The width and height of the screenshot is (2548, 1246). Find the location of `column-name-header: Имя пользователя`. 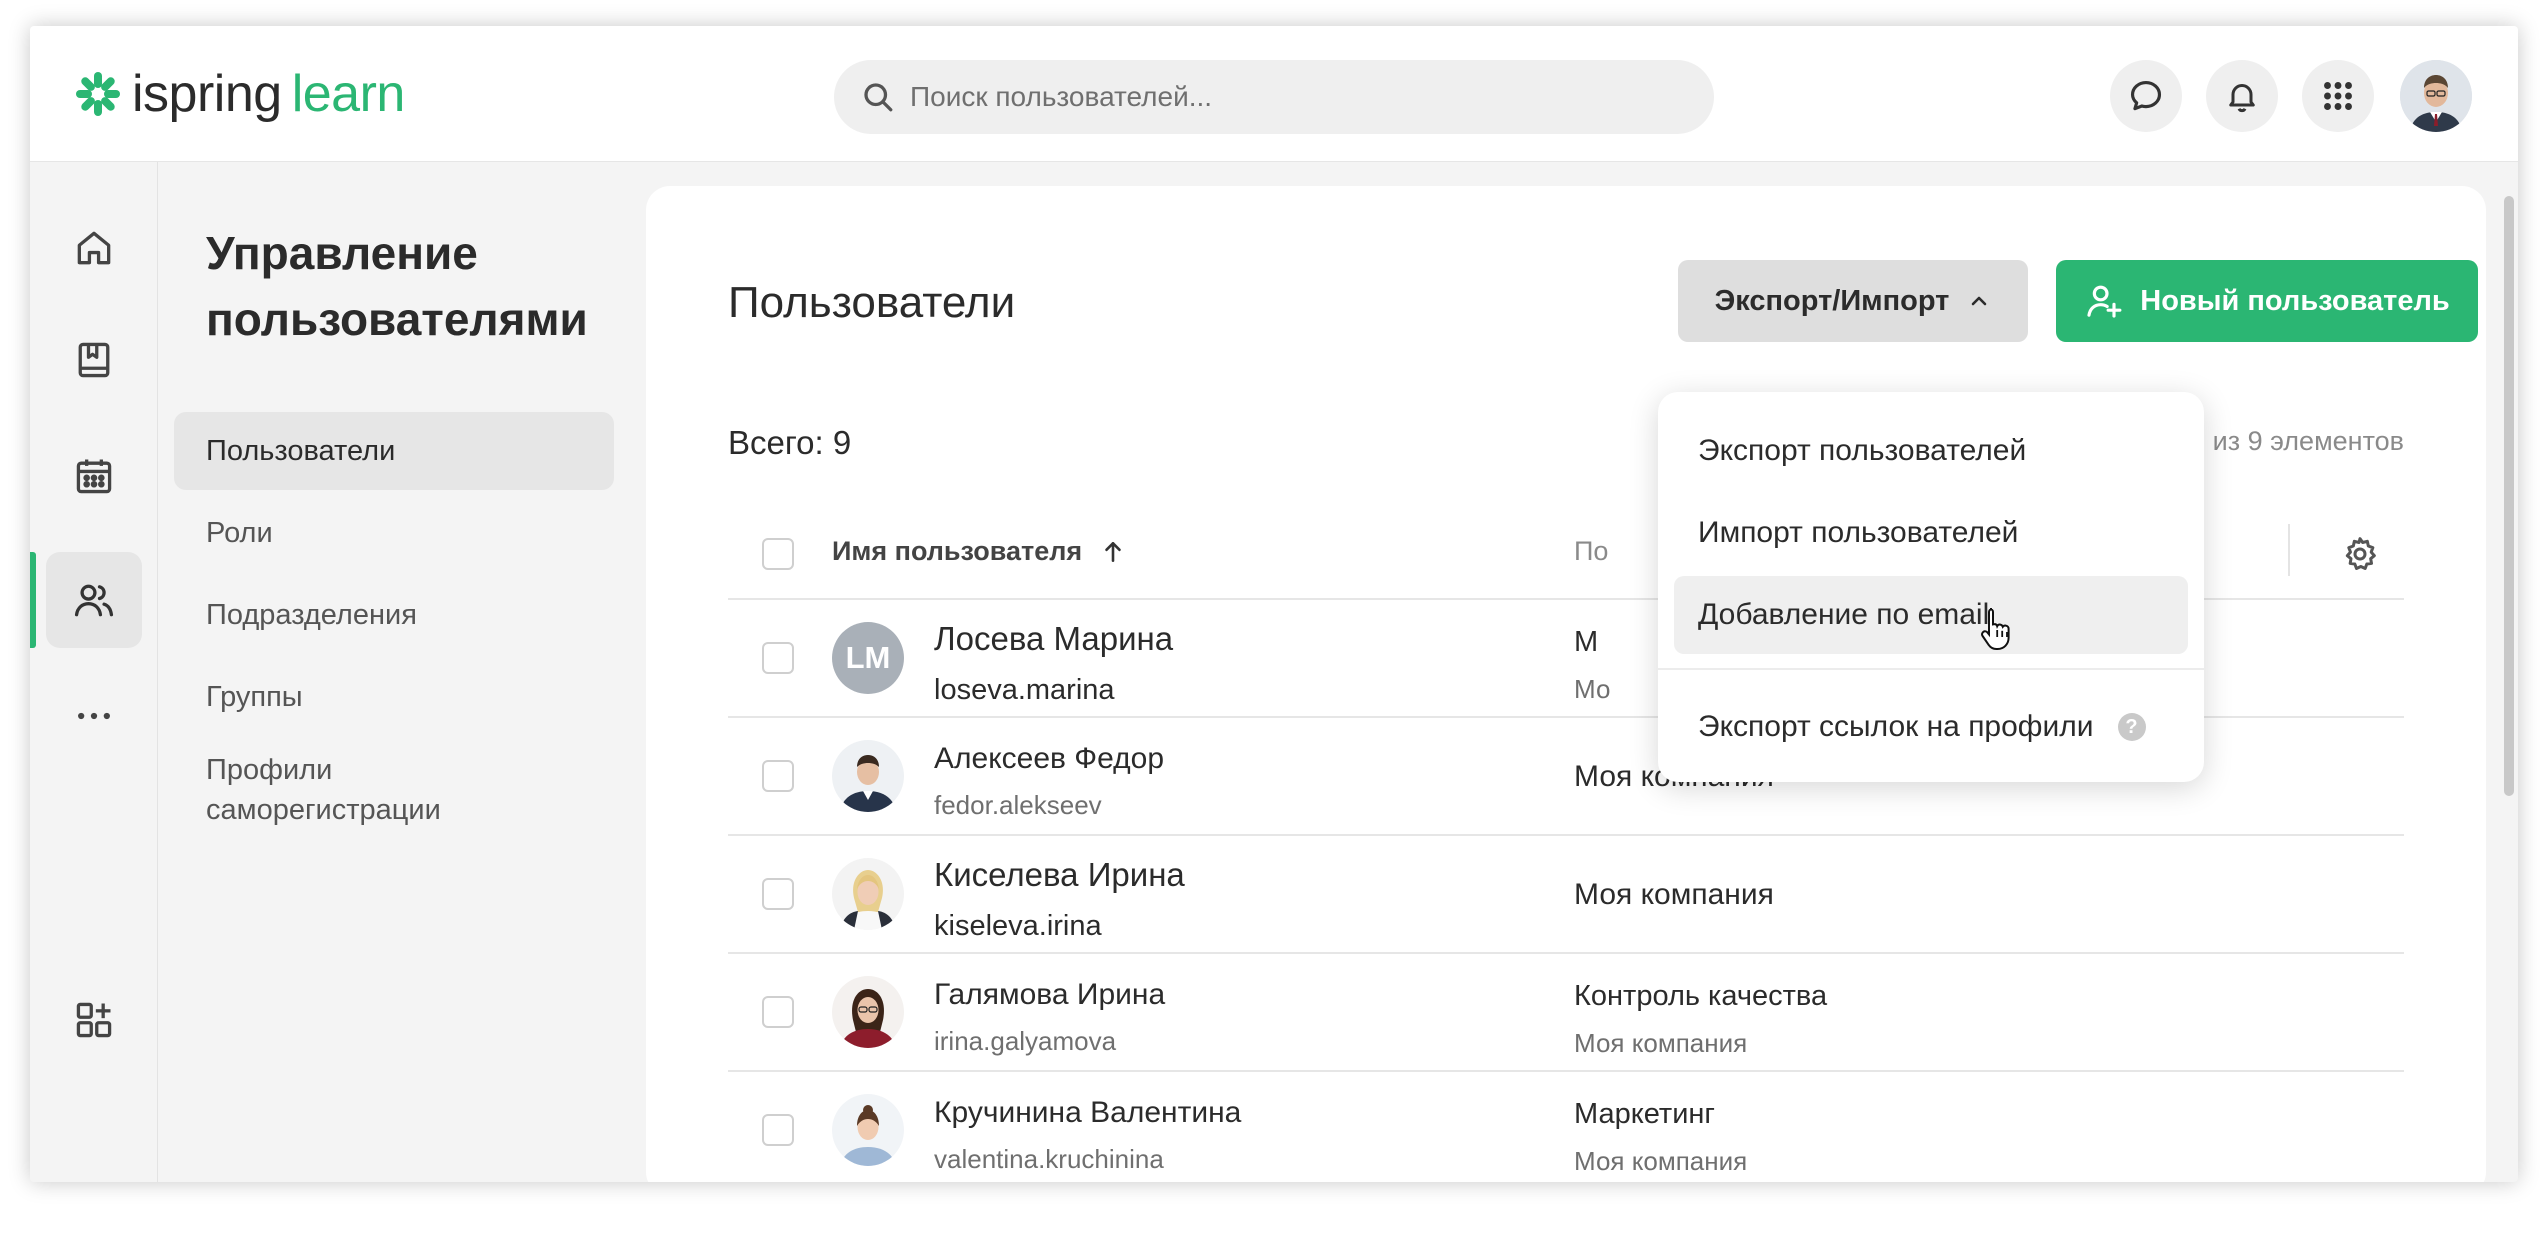

column-name-header: Имя пользователя is located at coordinates (979, 551).